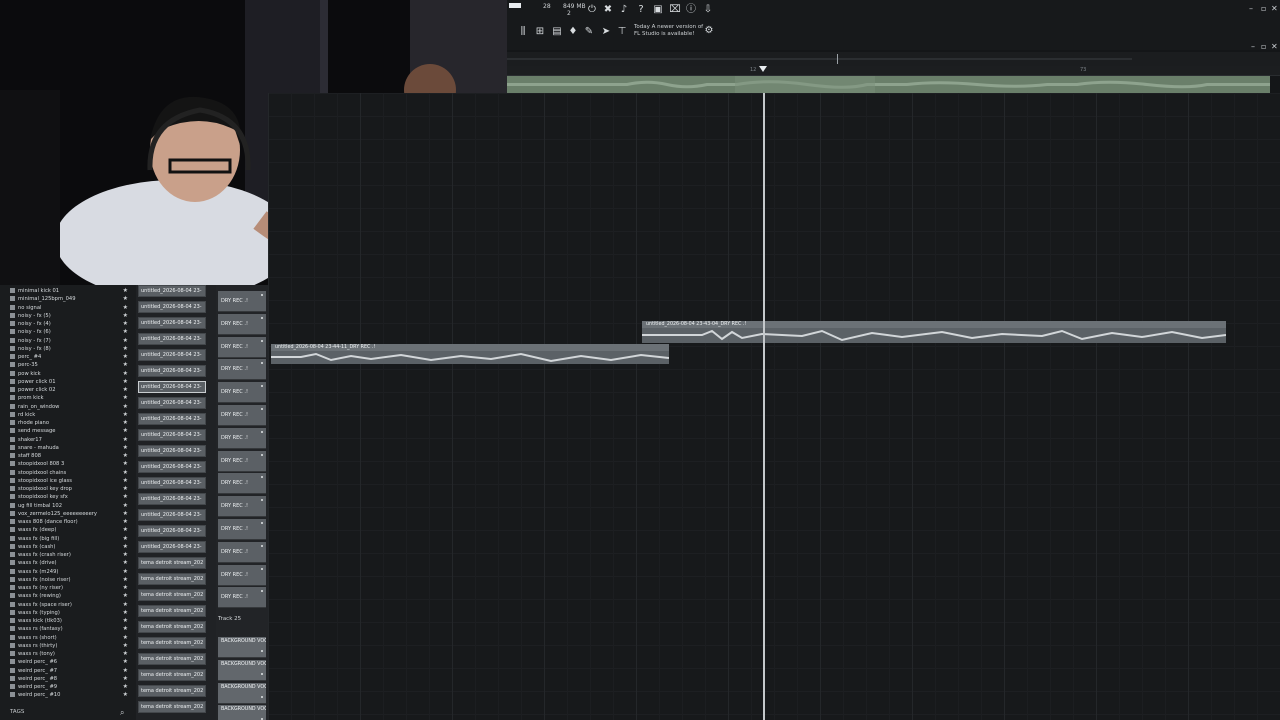  I want to click on browser-item: weird perc_ #8 ★, so click(72, 679).